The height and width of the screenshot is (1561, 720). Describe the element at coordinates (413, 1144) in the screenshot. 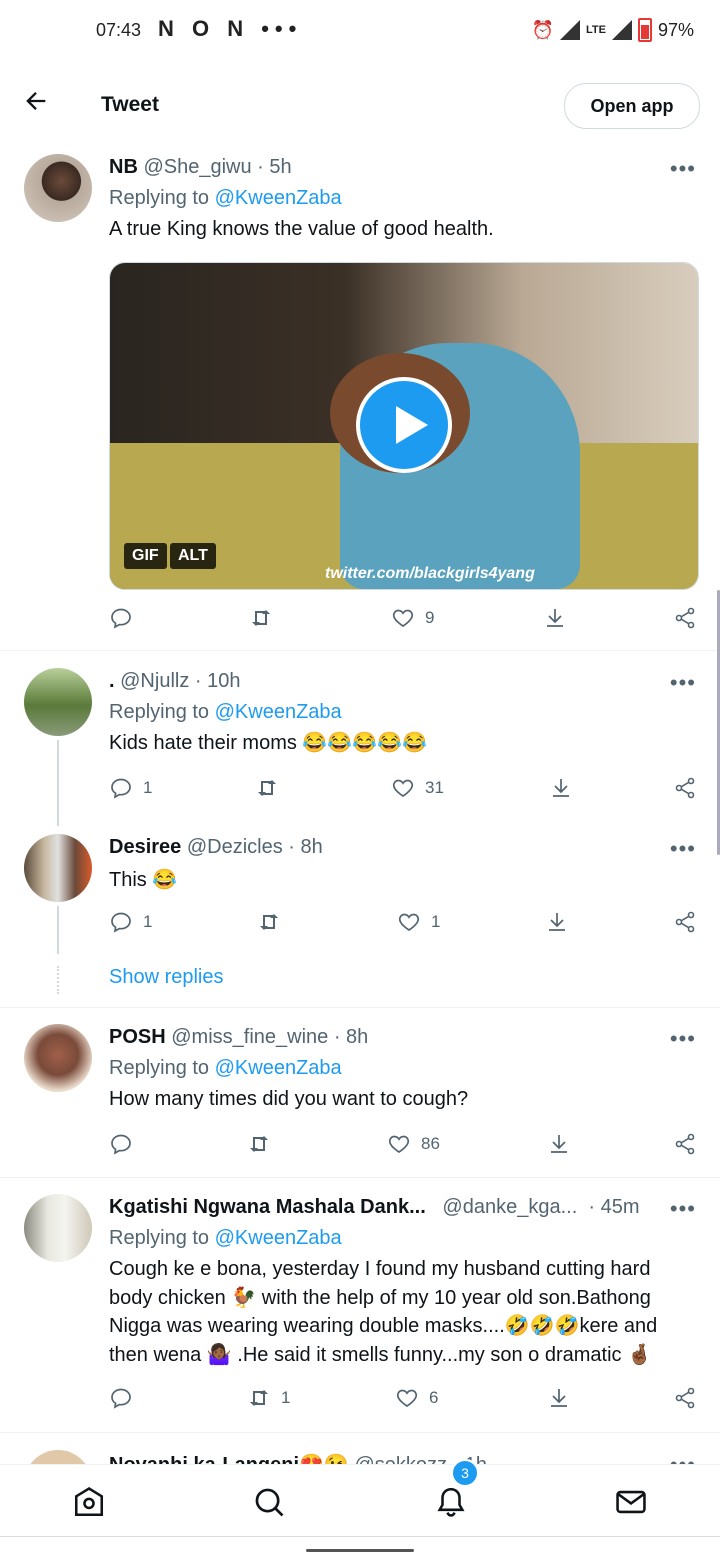

I see `like-button: 86` at that location.